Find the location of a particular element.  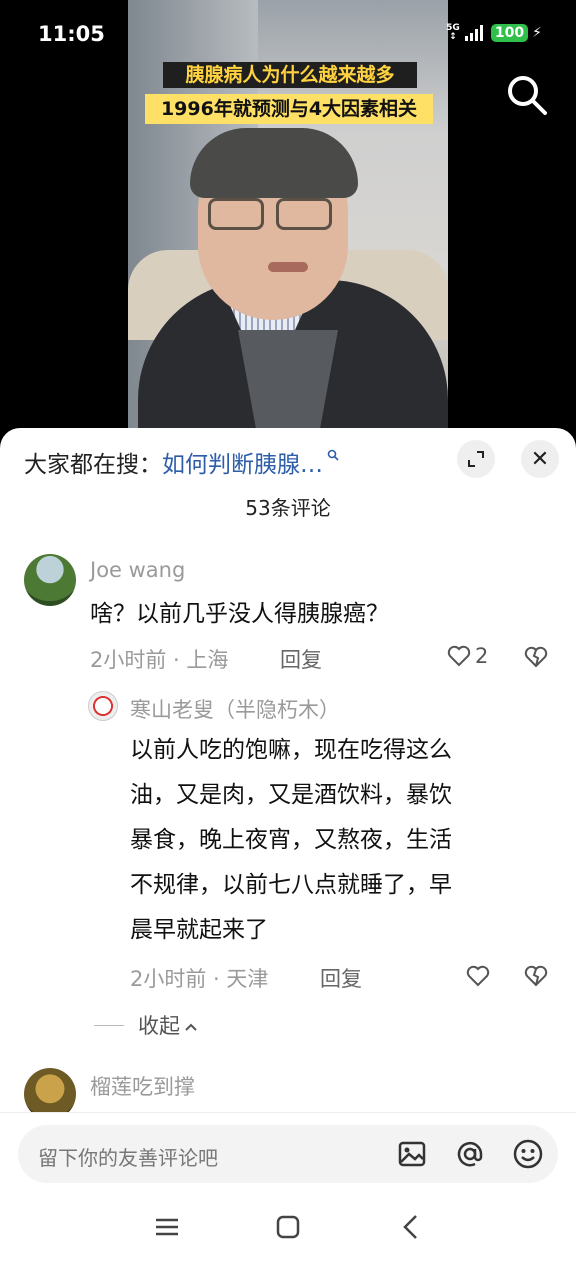

comment-text-line: 以前人吃的饱嘛，现在吃得这么 is located at coordinates (291, 750).